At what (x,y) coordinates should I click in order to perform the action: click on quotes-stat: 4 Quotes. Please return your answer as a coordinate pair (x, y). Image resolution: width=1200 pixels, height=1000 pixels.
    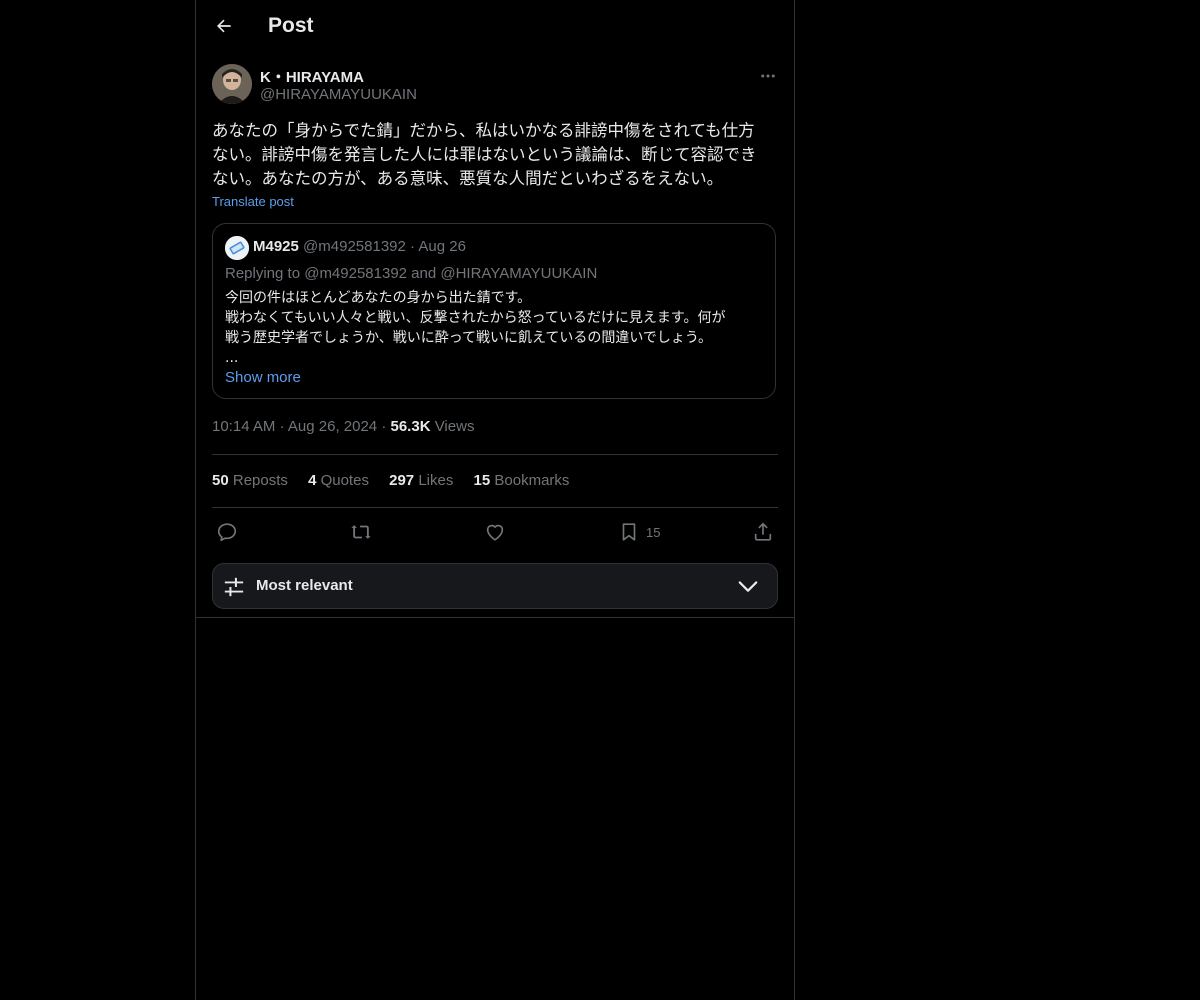
    Looking at the image, I should click on (338, 480).